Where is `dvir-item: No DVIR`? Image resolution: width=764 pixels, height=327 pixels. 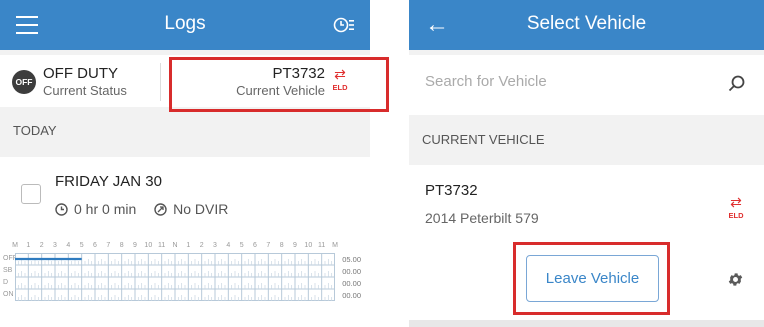
dvir-item: No DVIR is located at coordinates (191, 209).